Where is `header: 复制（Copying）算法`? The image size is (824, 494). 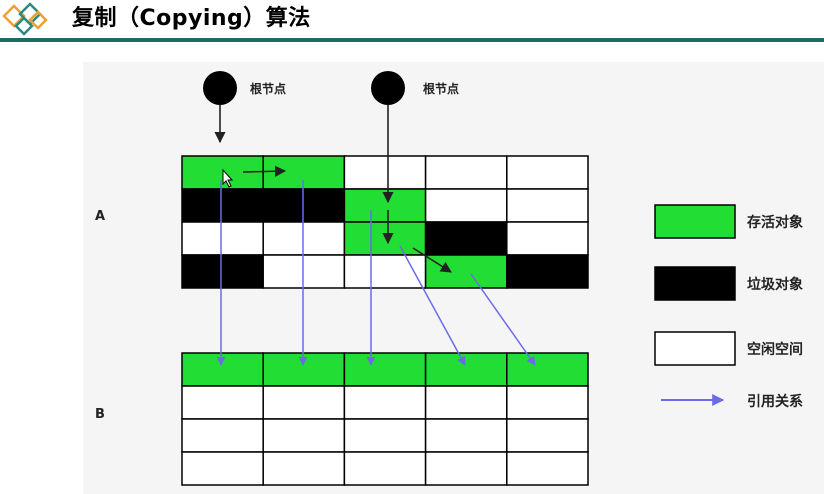
header: 复制（Copying）算法 is located at coordinates (412, 22).